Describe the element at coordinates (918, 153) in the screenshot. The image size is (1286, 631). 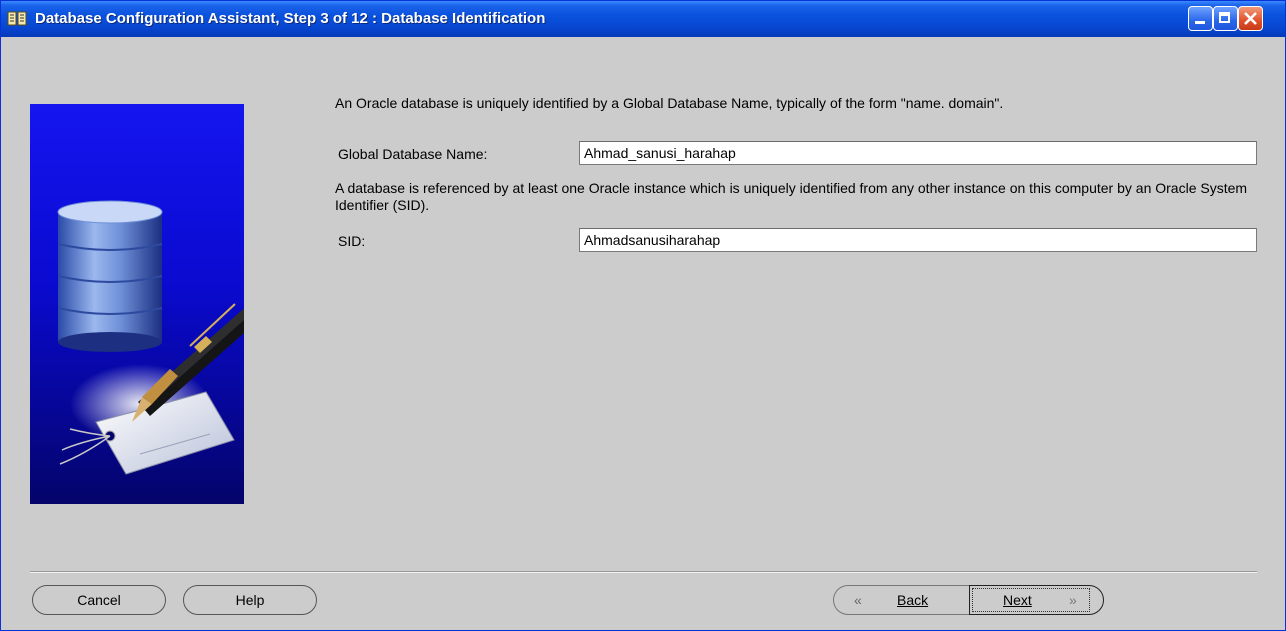
I see `global-db-name-field` at that location.